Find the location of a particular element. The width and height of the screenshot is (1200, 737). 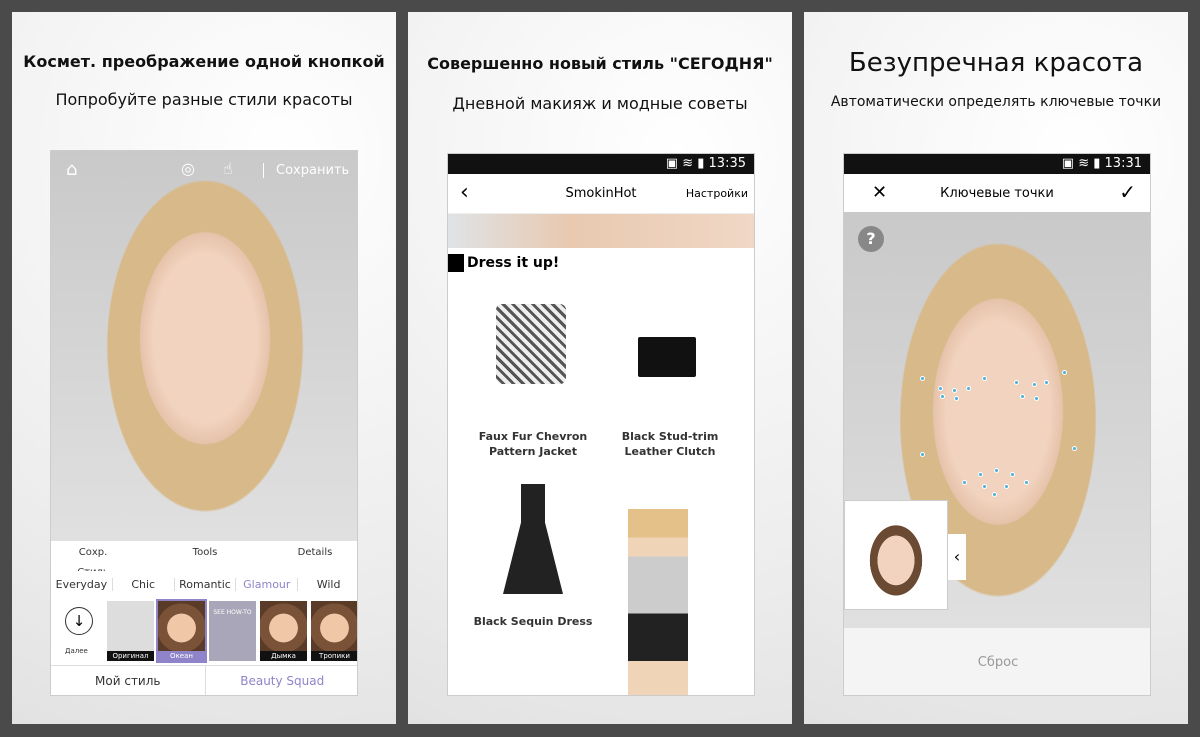

reset-button: Сброс is located at coordinates (997, 661).